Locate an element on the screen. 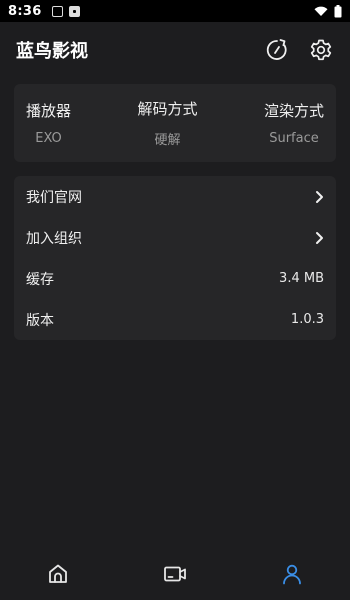  refresh-icon is located at coordinates (276, 49).